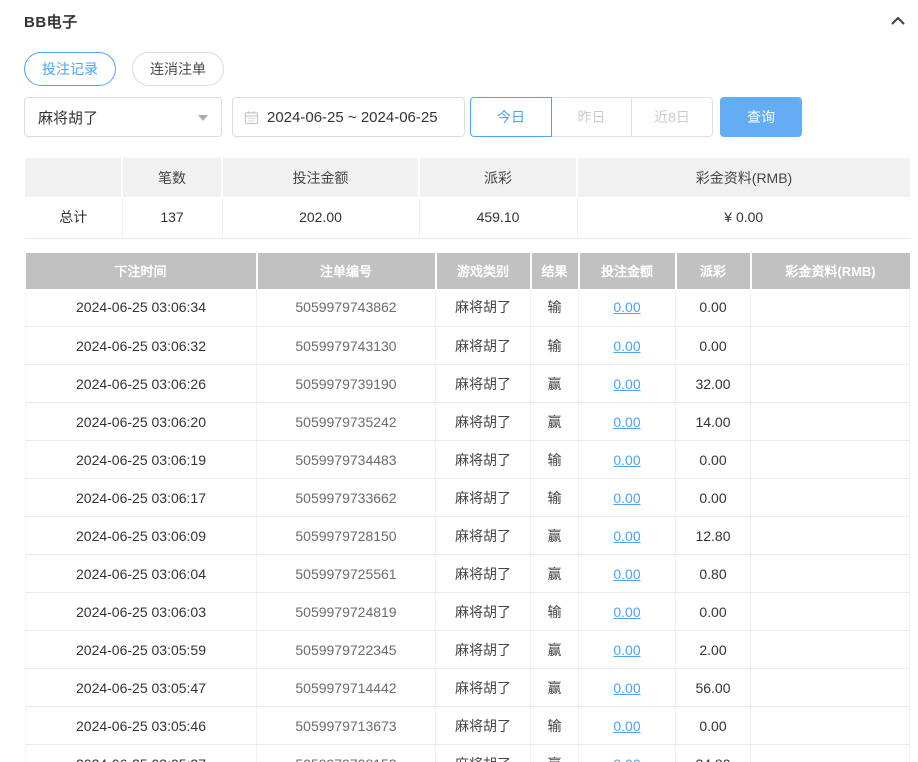 The height and width of the screenshot is (762, 918). Describe the element at coordinates (346, 687) in the screenshot. I see `order-number-cell: 5059979714442` at that location.